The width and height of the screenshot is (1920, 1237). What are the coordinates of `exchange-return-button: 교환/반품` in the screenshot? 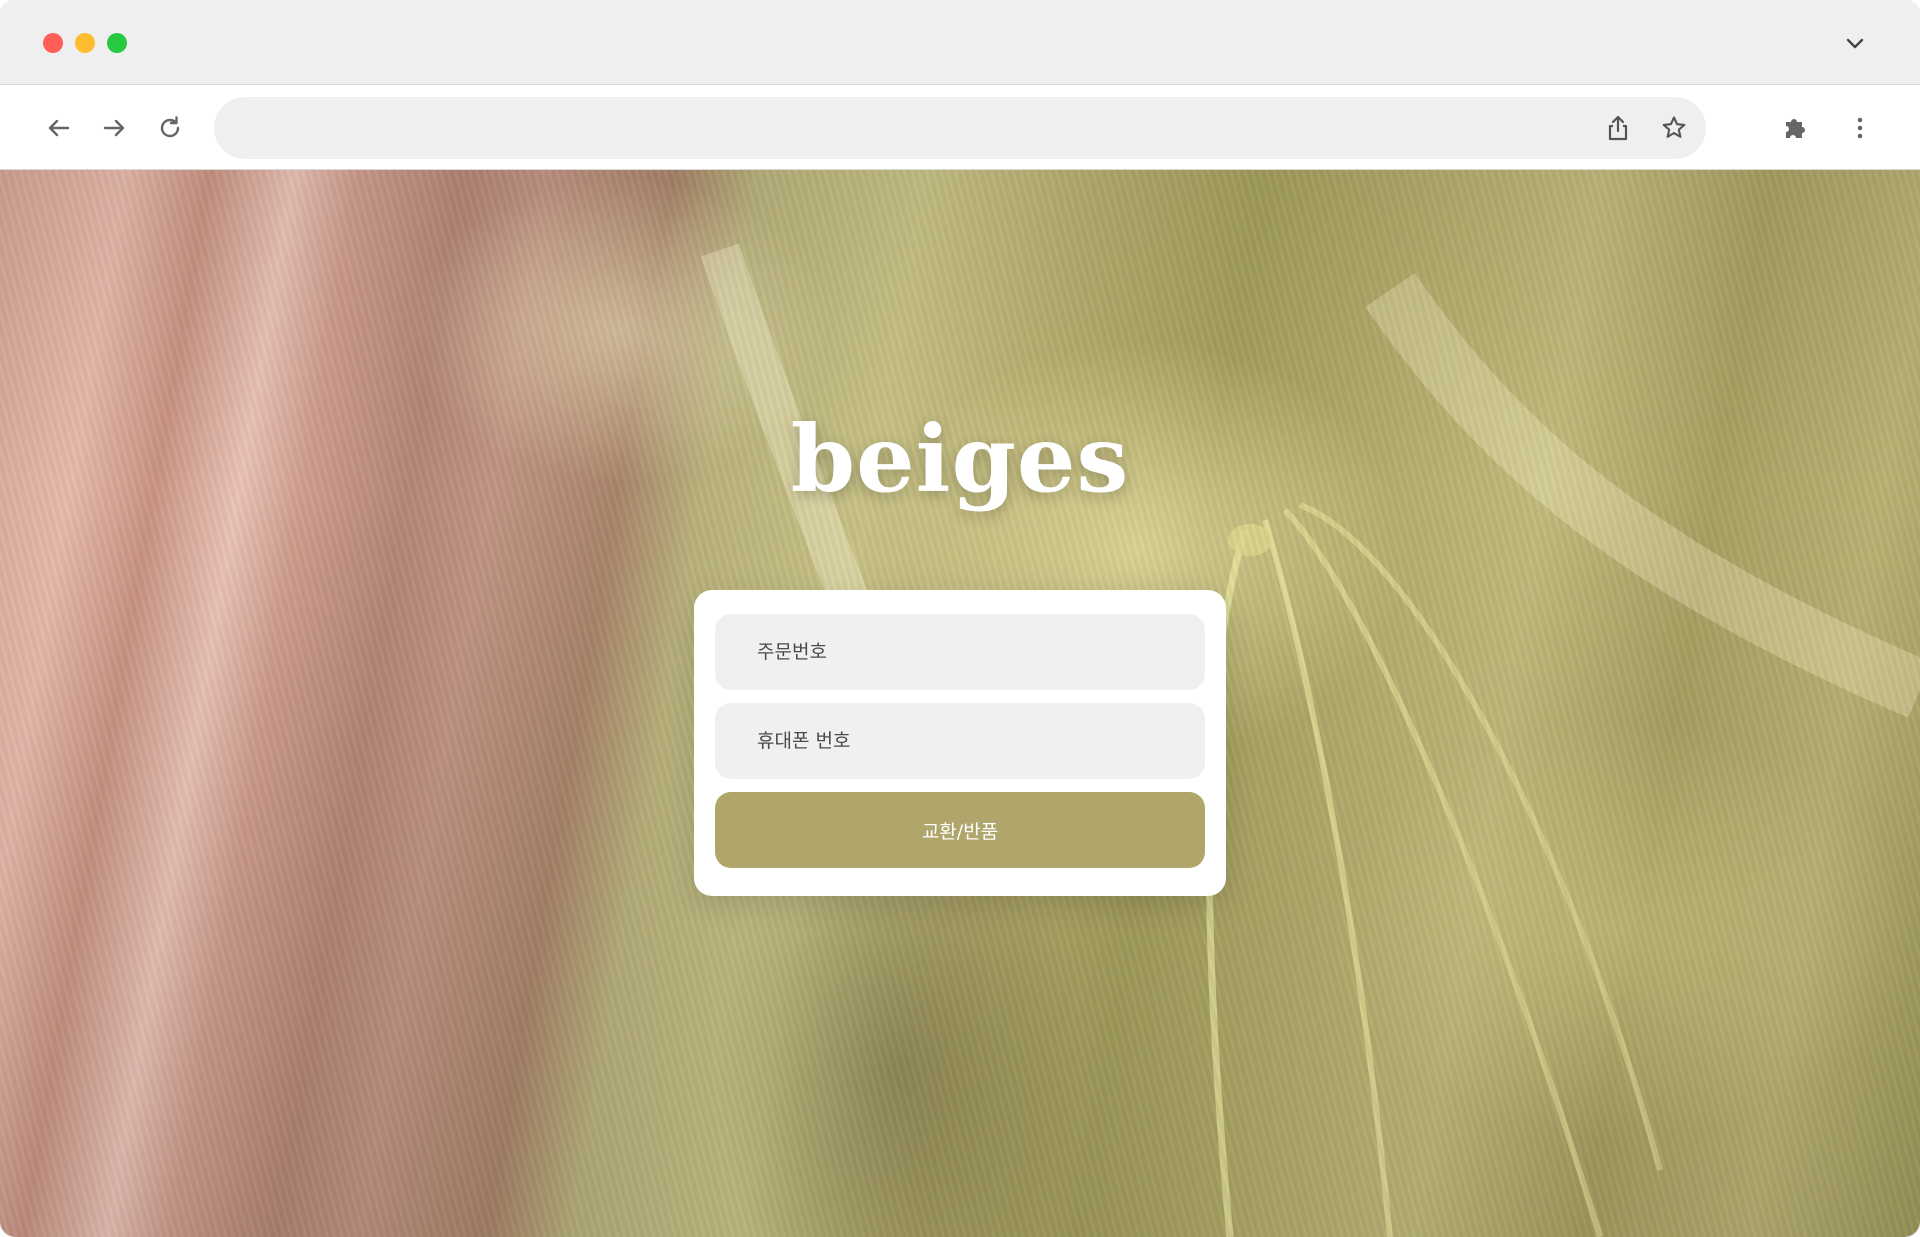 It's located at (960, 830).